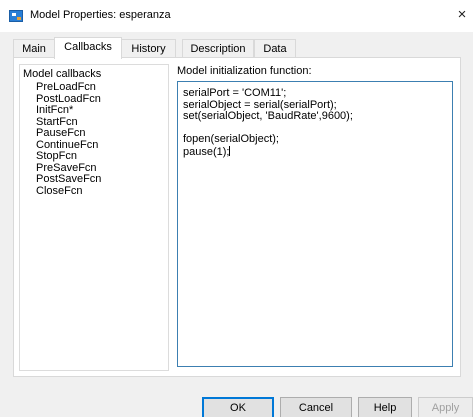 The image size is (473, 417). What do you see at coordinates (244, 71) in the screenshot?
I see `editor-label: Model initialization function:` at bounding box center [244, 71].